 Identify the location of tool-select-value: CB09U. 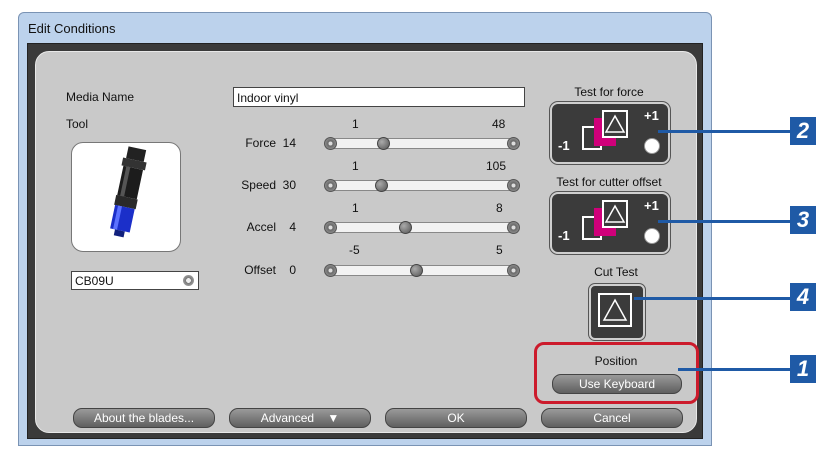
(94, 281).